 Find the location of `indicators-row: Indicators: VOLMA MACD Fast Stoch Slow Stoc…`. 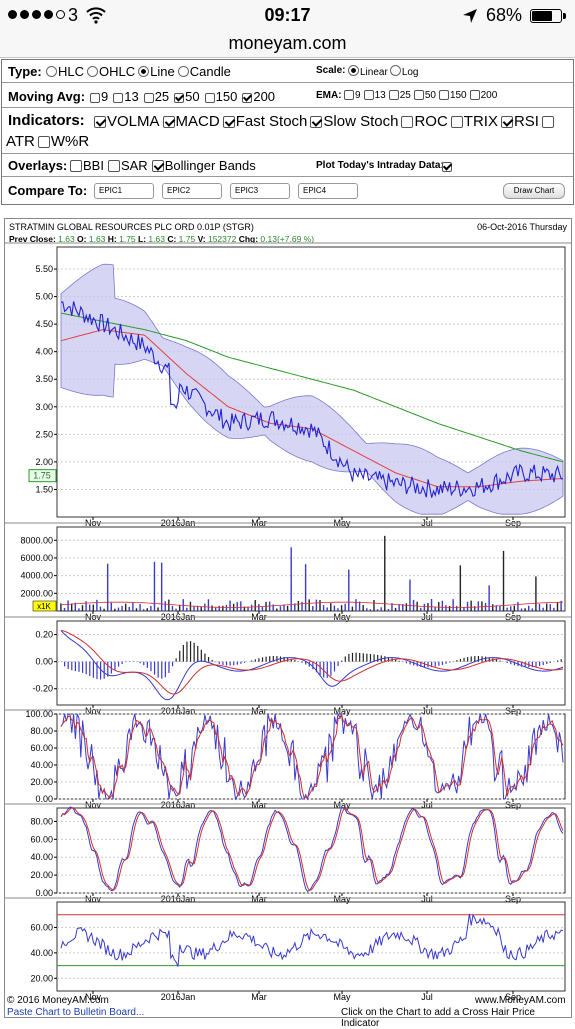

indicators-row: Indicators: VOLMA MACD Fast Stoch Slow Stoc… is located at coordinates (287, 131).